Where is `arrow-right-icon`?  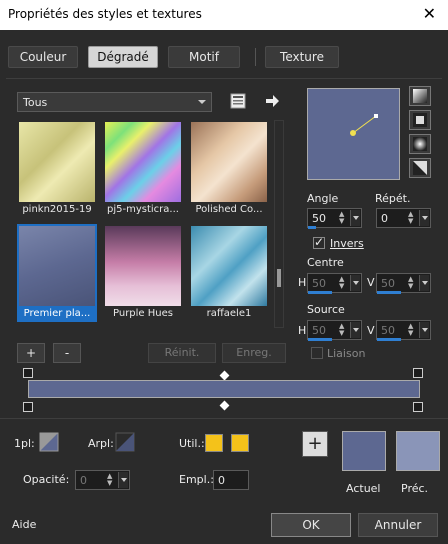 arrow-right-icon is located at coordinates (272, 101).